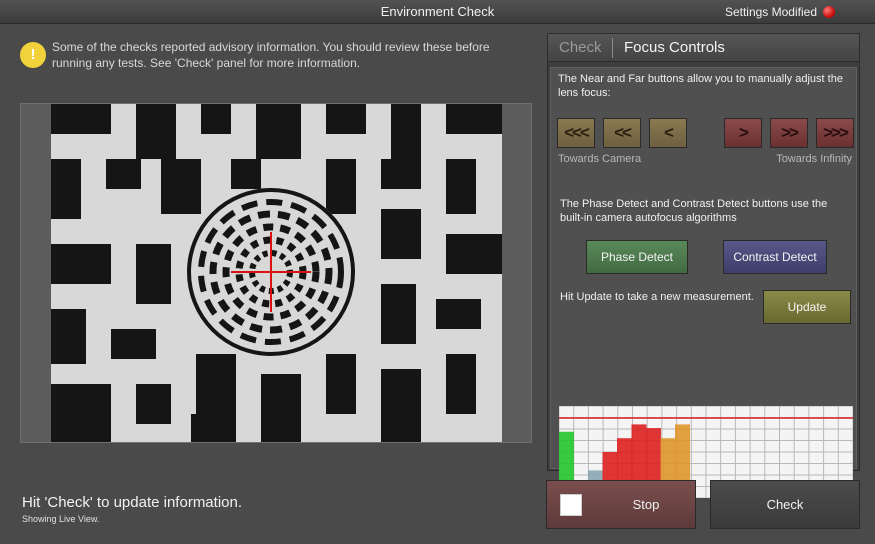 This screenshot has height=544, width=875. I want to click on status-message: Hit 'Check' to update information., so click(132, 502).